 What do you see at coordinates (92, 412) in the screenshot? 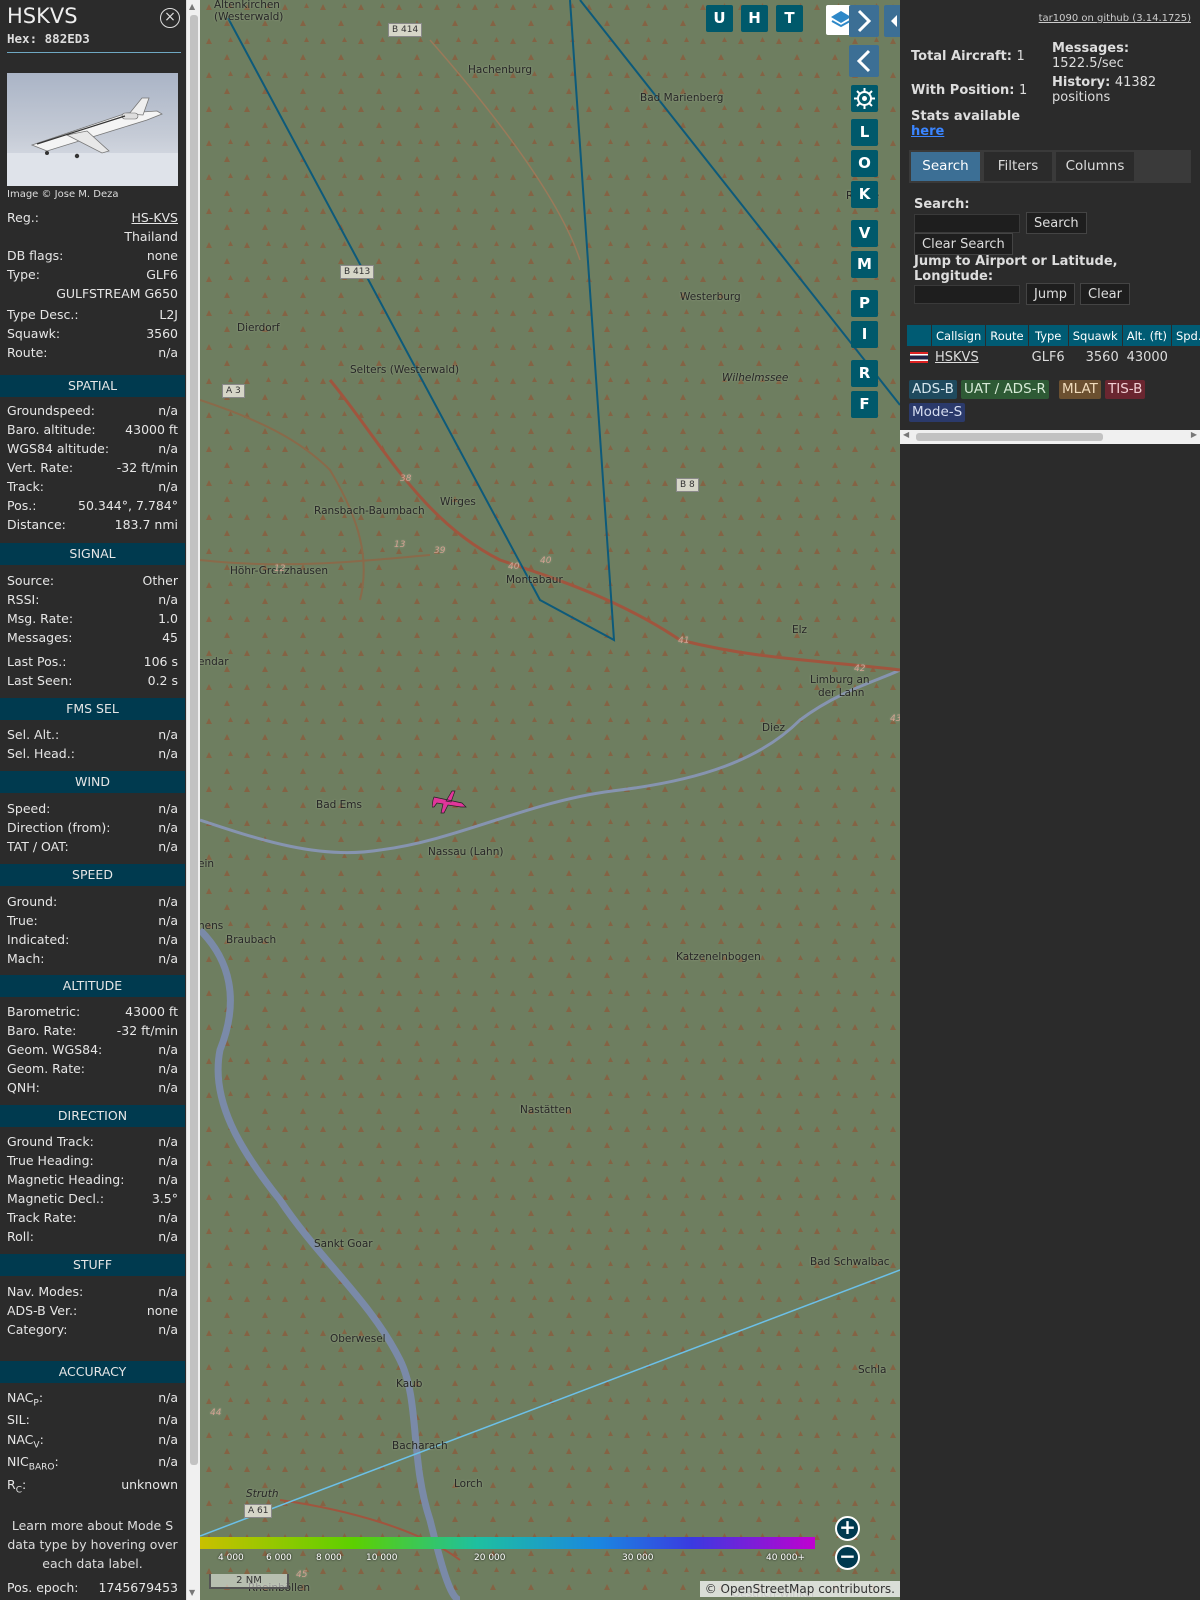
I see `spatial-row: Groundspeed: n/a` at bounding box center [92, 412].